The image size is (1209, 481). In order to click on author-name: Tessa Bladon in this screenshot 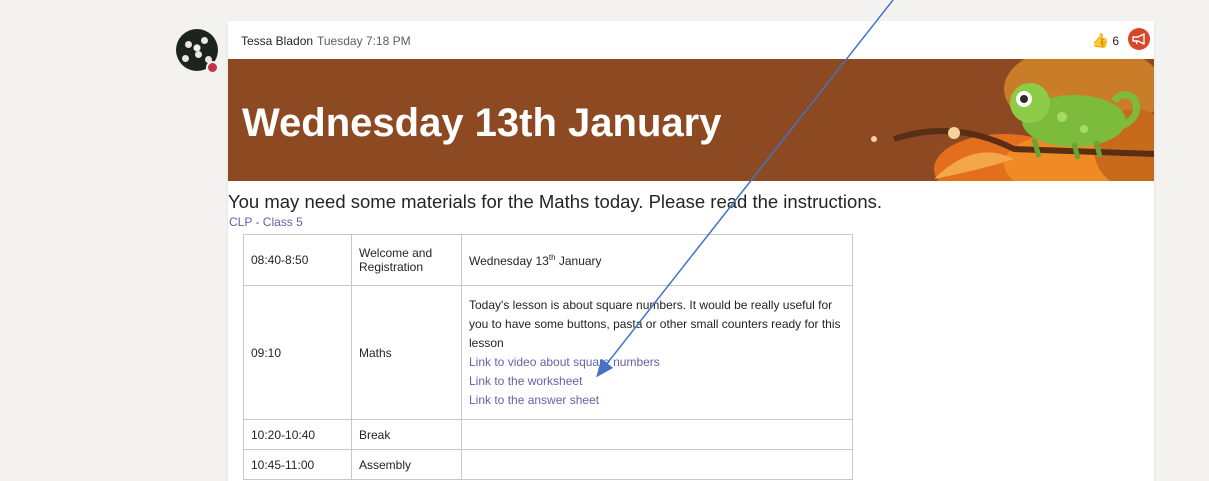, I will do `click(277, 41)`.